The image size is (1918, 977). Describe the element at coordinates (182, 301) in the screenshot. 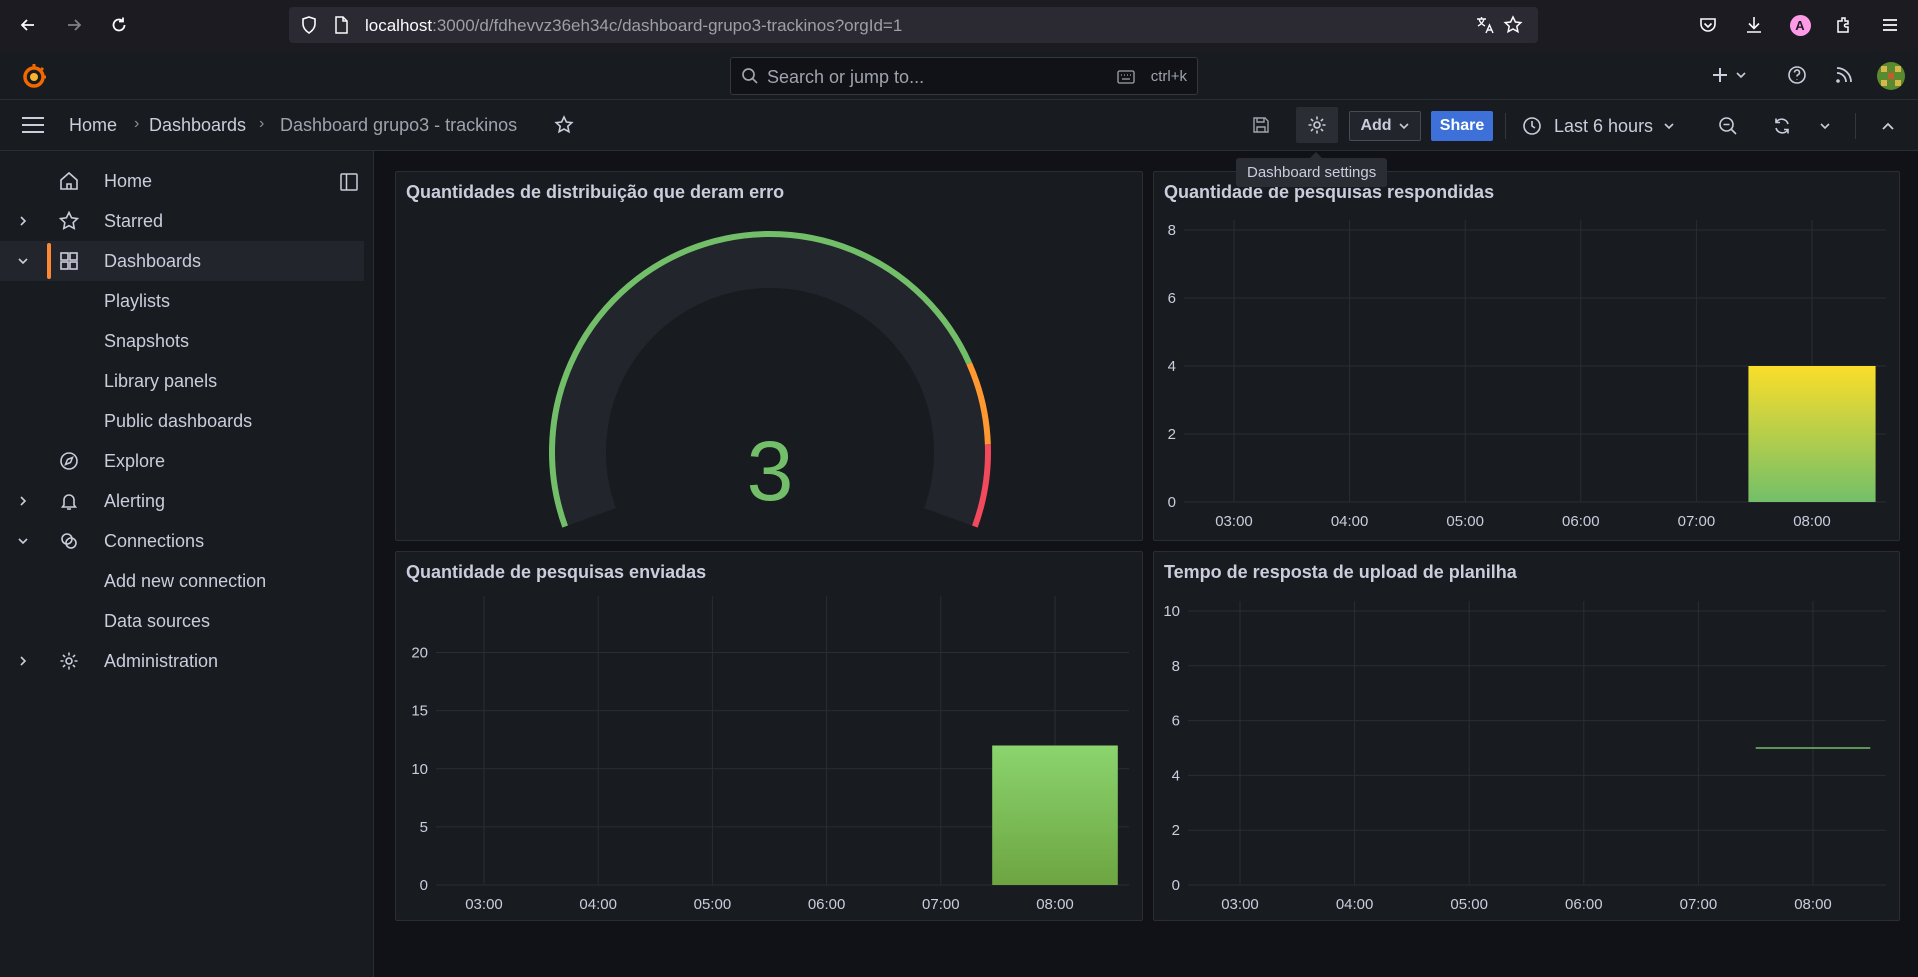

I see `sidebar-item-playlists: Playlists` at that location.